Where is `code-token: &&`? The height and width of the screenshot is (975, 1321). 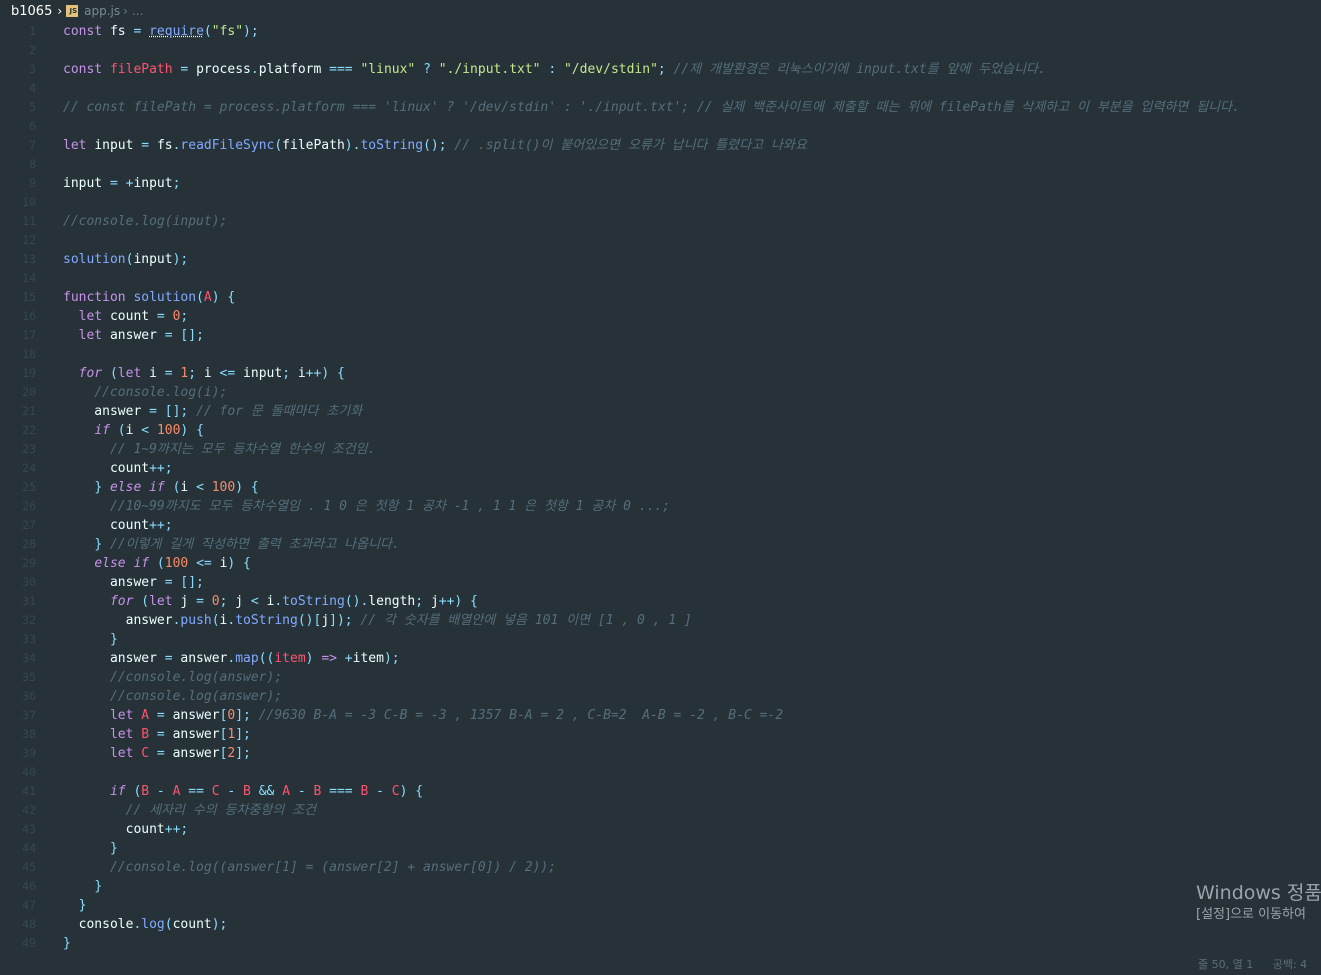
code-token: && is located at coordinates (266, 791).